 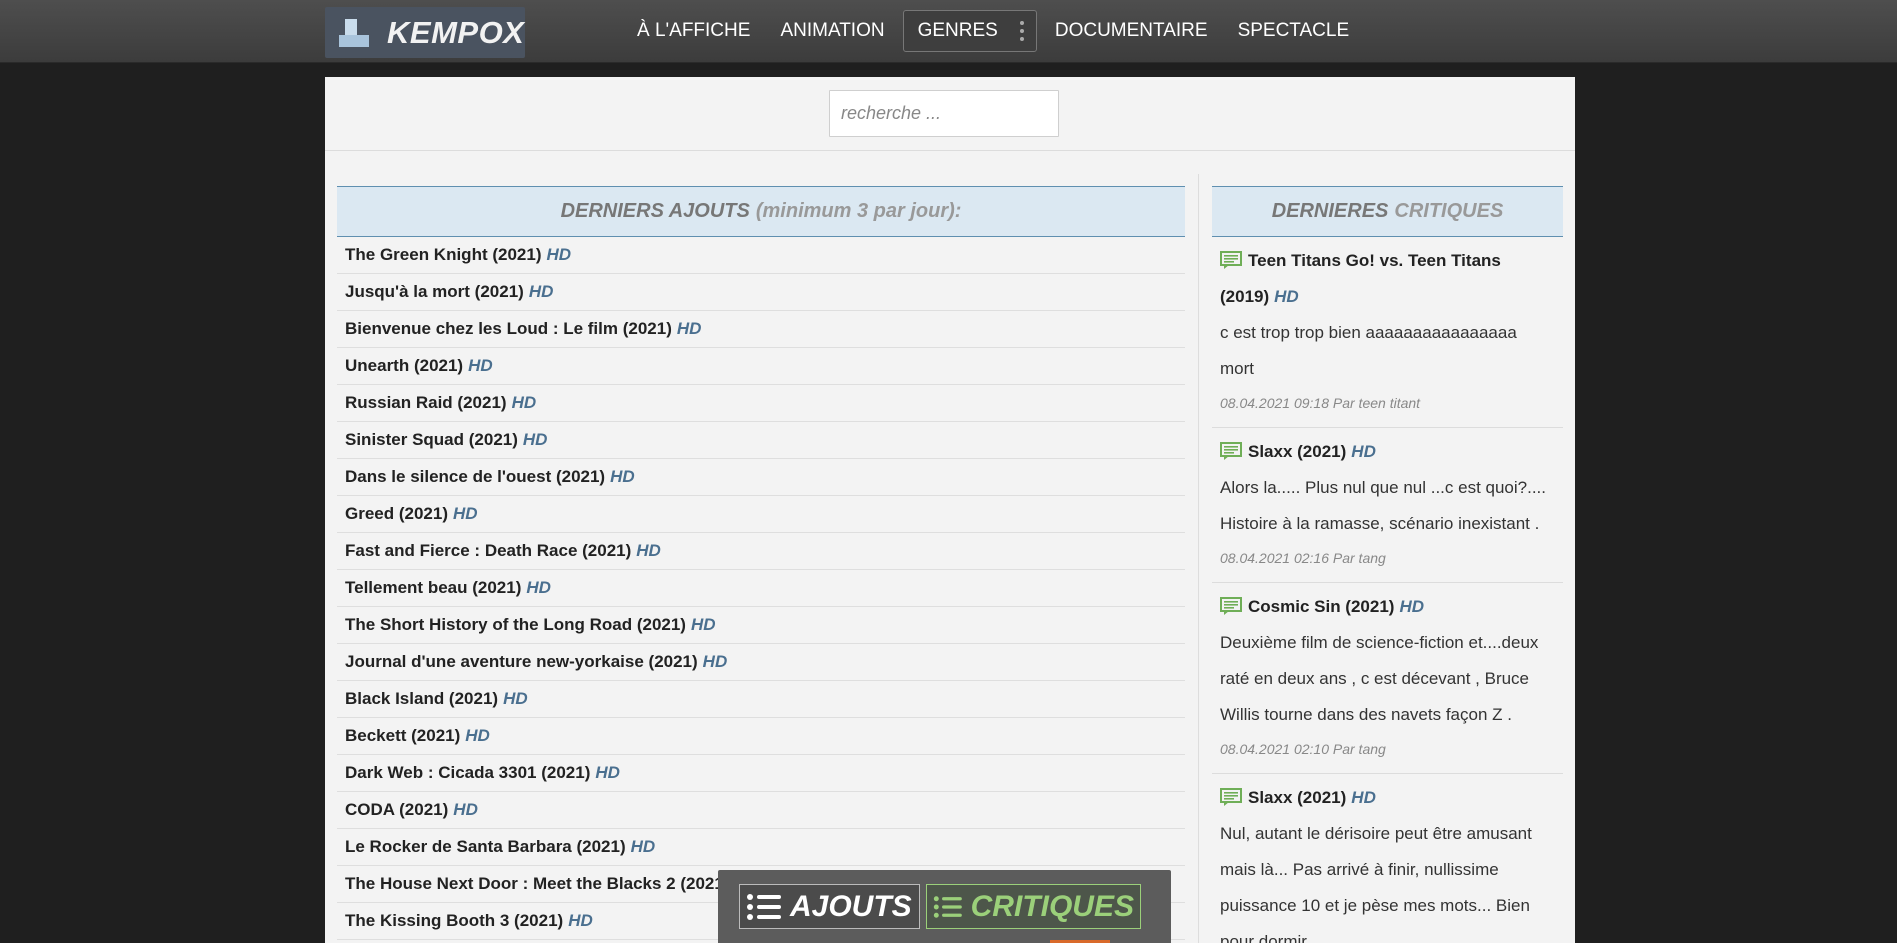 I want to click on review-meta: 08.04.2021 02:10 Par tang, so click(x=1303, y=749).